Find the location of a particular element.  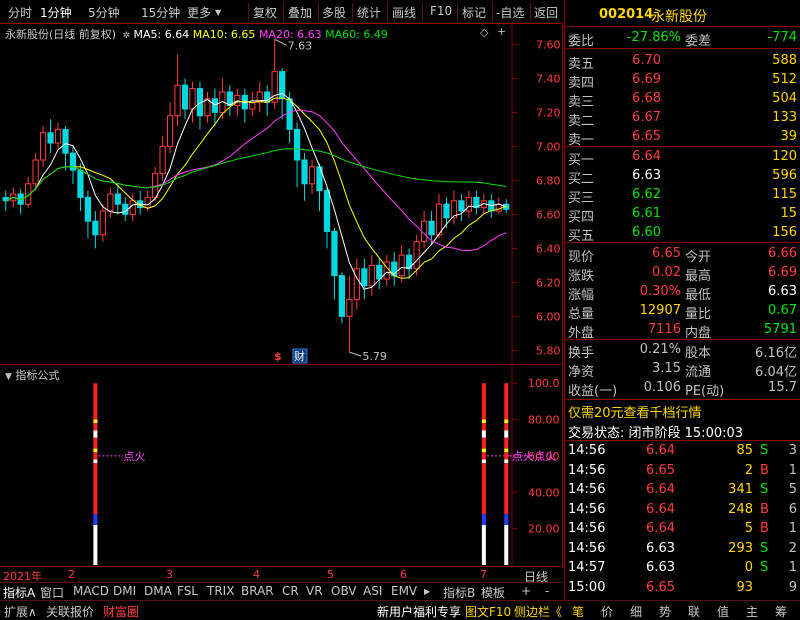

bid-row: 买五 6.60 156 is located at coordinates (682, 234).